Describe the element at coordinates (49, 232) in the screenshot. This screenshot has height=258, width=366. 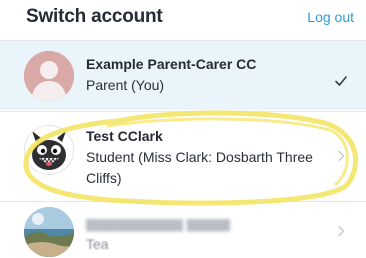
I see `coastline-photo-icon` at that location.